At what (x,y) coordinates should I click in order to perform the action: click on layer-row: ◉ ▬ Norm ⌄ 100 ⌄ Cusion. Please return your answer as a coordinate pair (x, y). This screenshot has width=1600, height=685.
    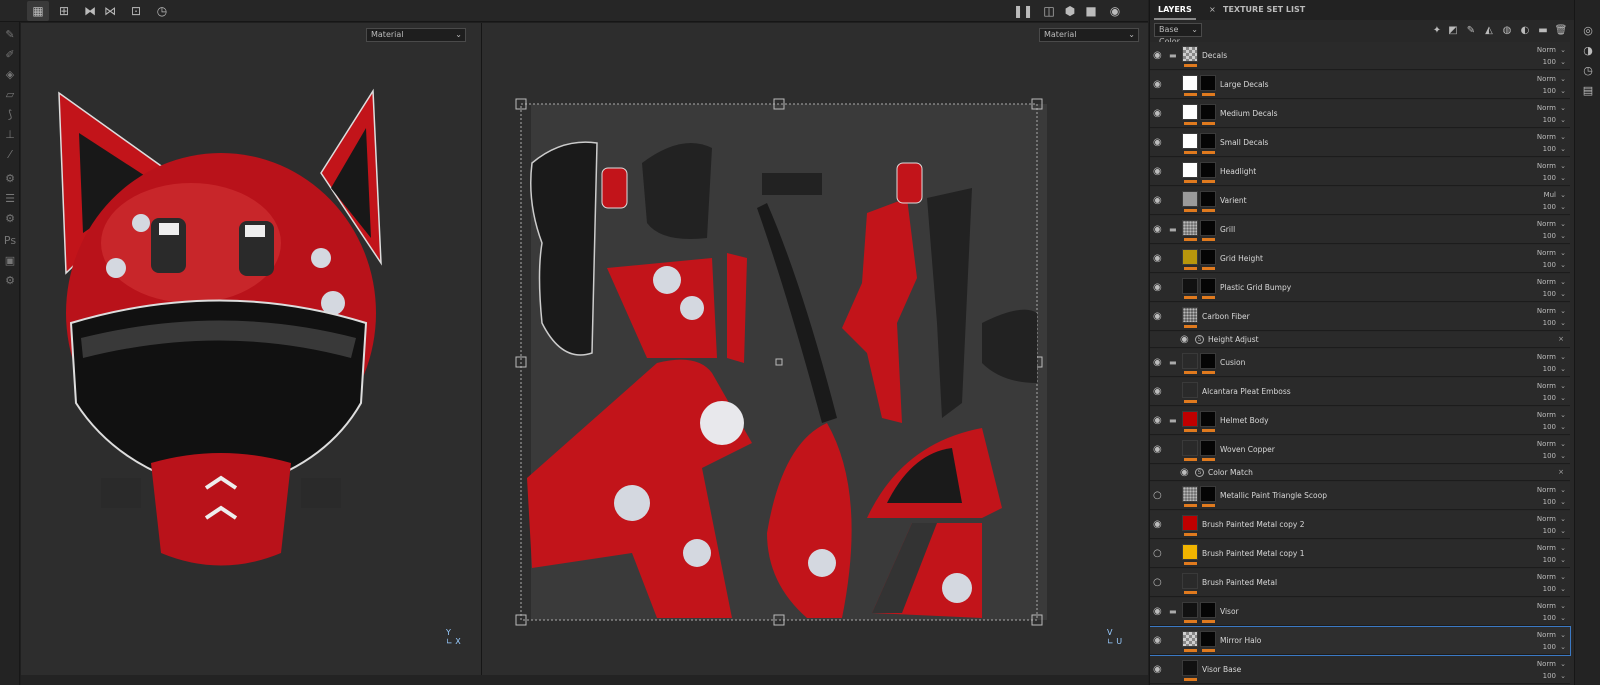
    Looking at the image, I should click on (1360, 363).